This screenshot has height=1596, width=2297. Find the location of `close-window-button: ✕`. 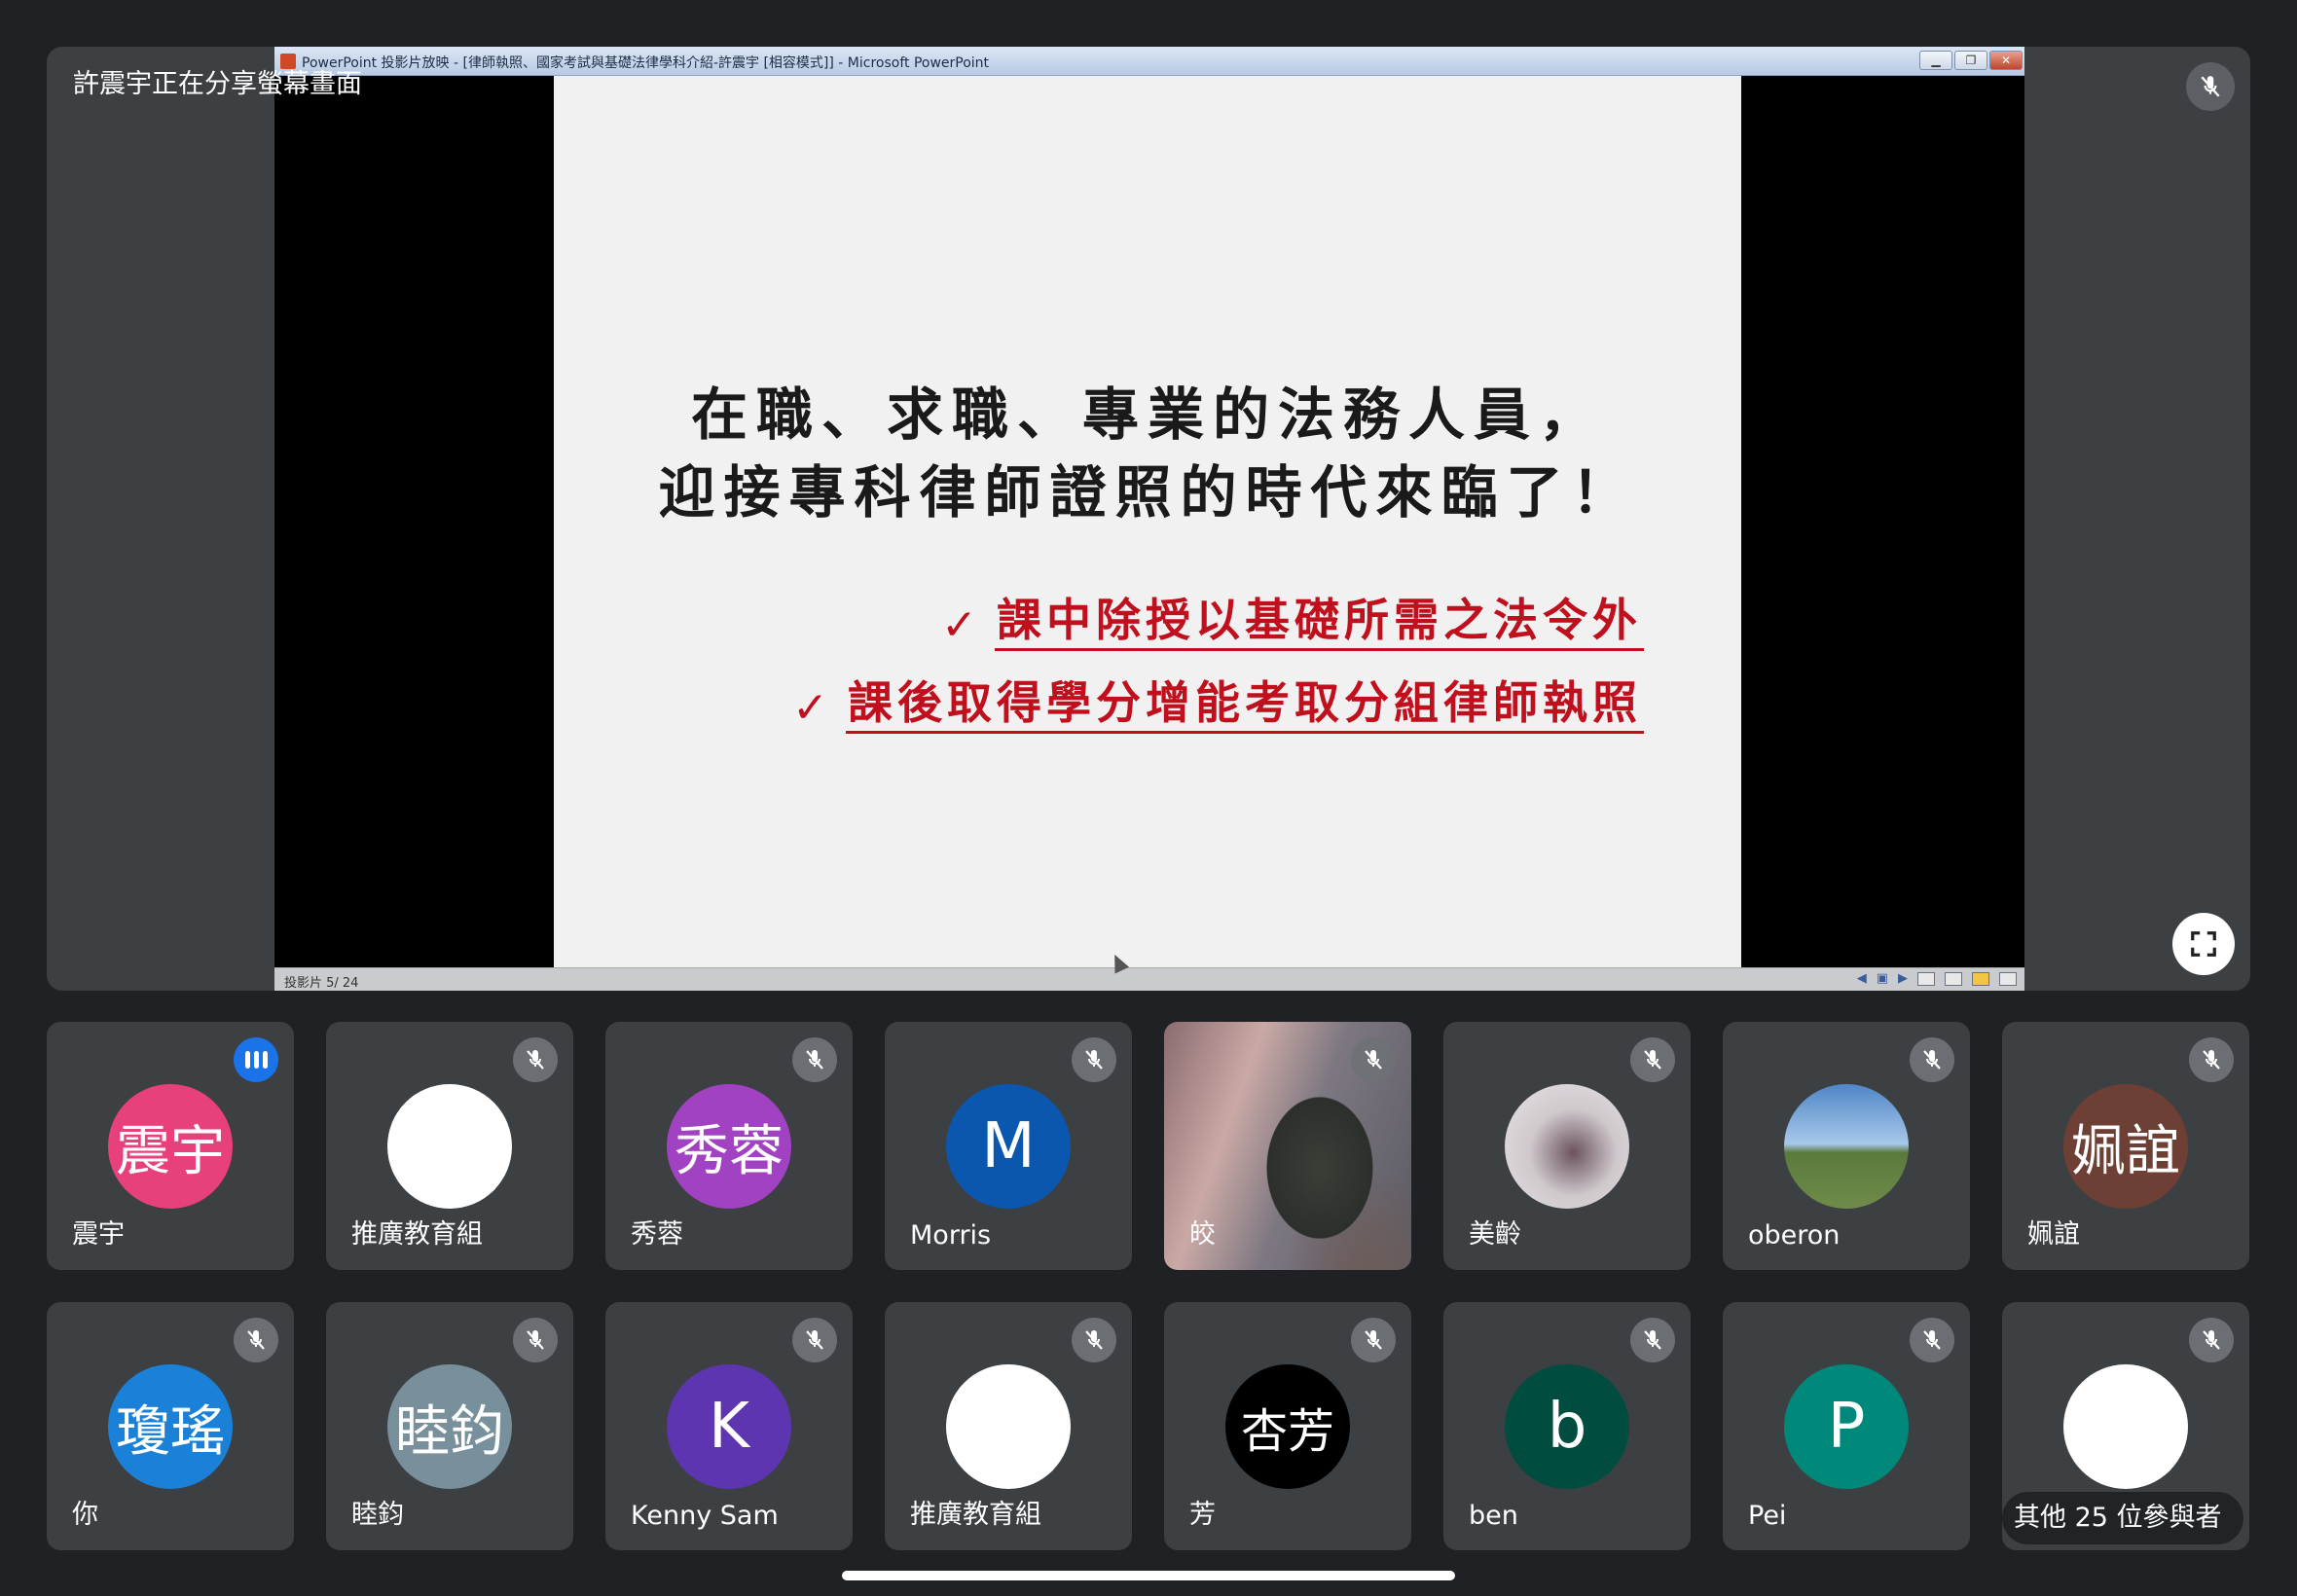

close-window-button: ✕ is located at coordinates (2006, 60).